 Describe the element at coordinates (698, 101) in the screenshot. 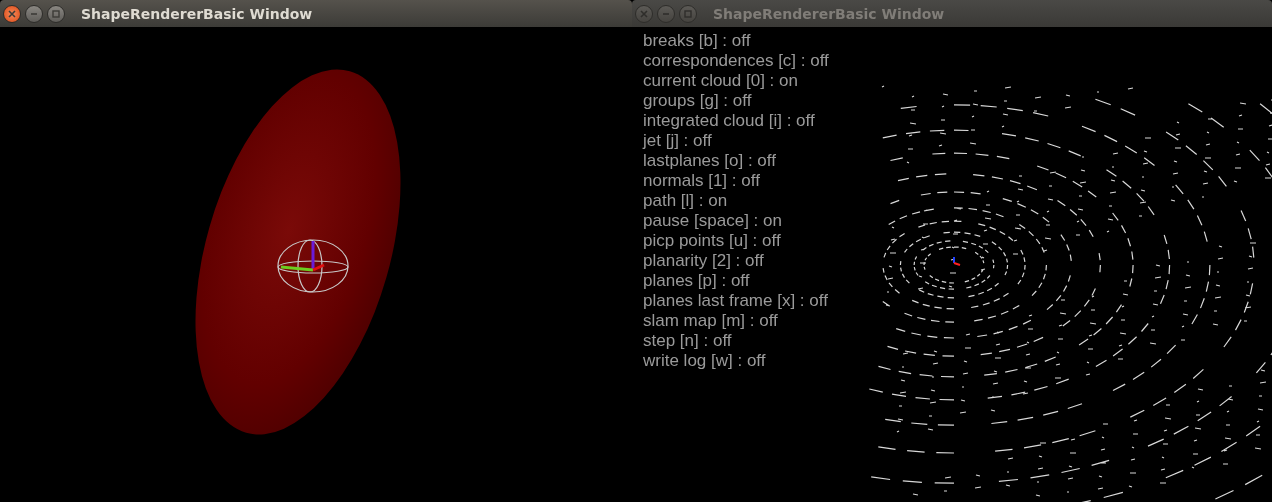

I see `option-label: groups [g] : off` at that location.